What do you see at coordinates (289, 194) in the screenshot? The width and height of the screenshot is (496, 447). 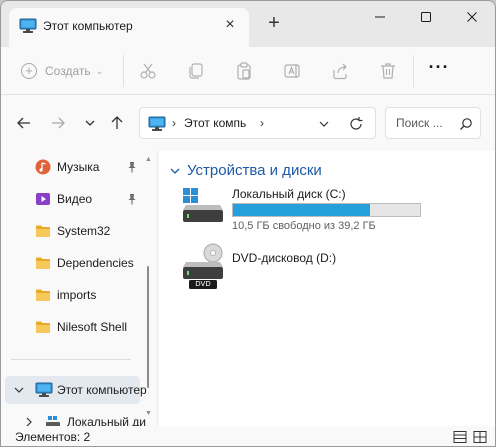 I see `drive-name: Локальный диск (C:)` at bounding box center [289, 194].